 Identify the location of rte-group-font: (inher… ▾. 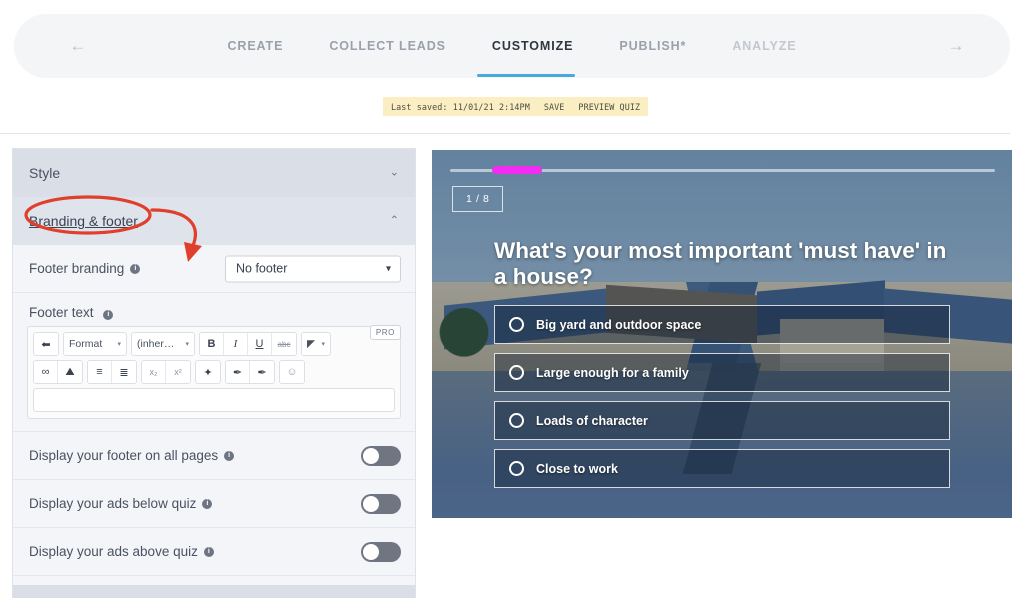
(163, 344).